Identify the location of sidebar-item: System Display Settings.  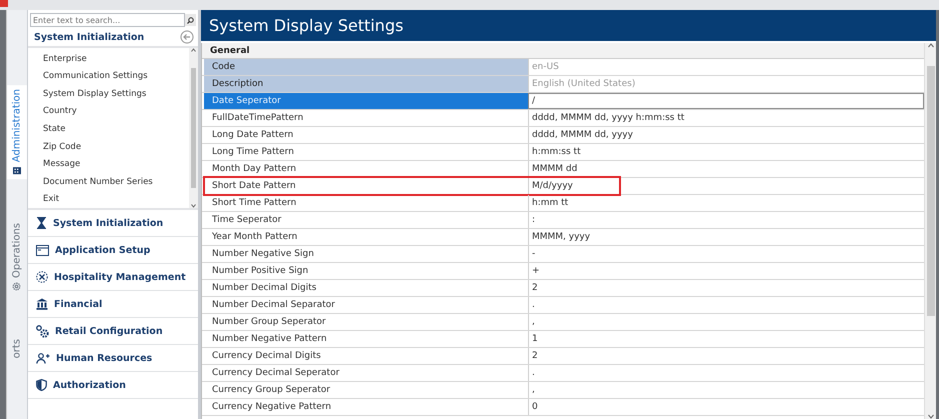
(108, 94).